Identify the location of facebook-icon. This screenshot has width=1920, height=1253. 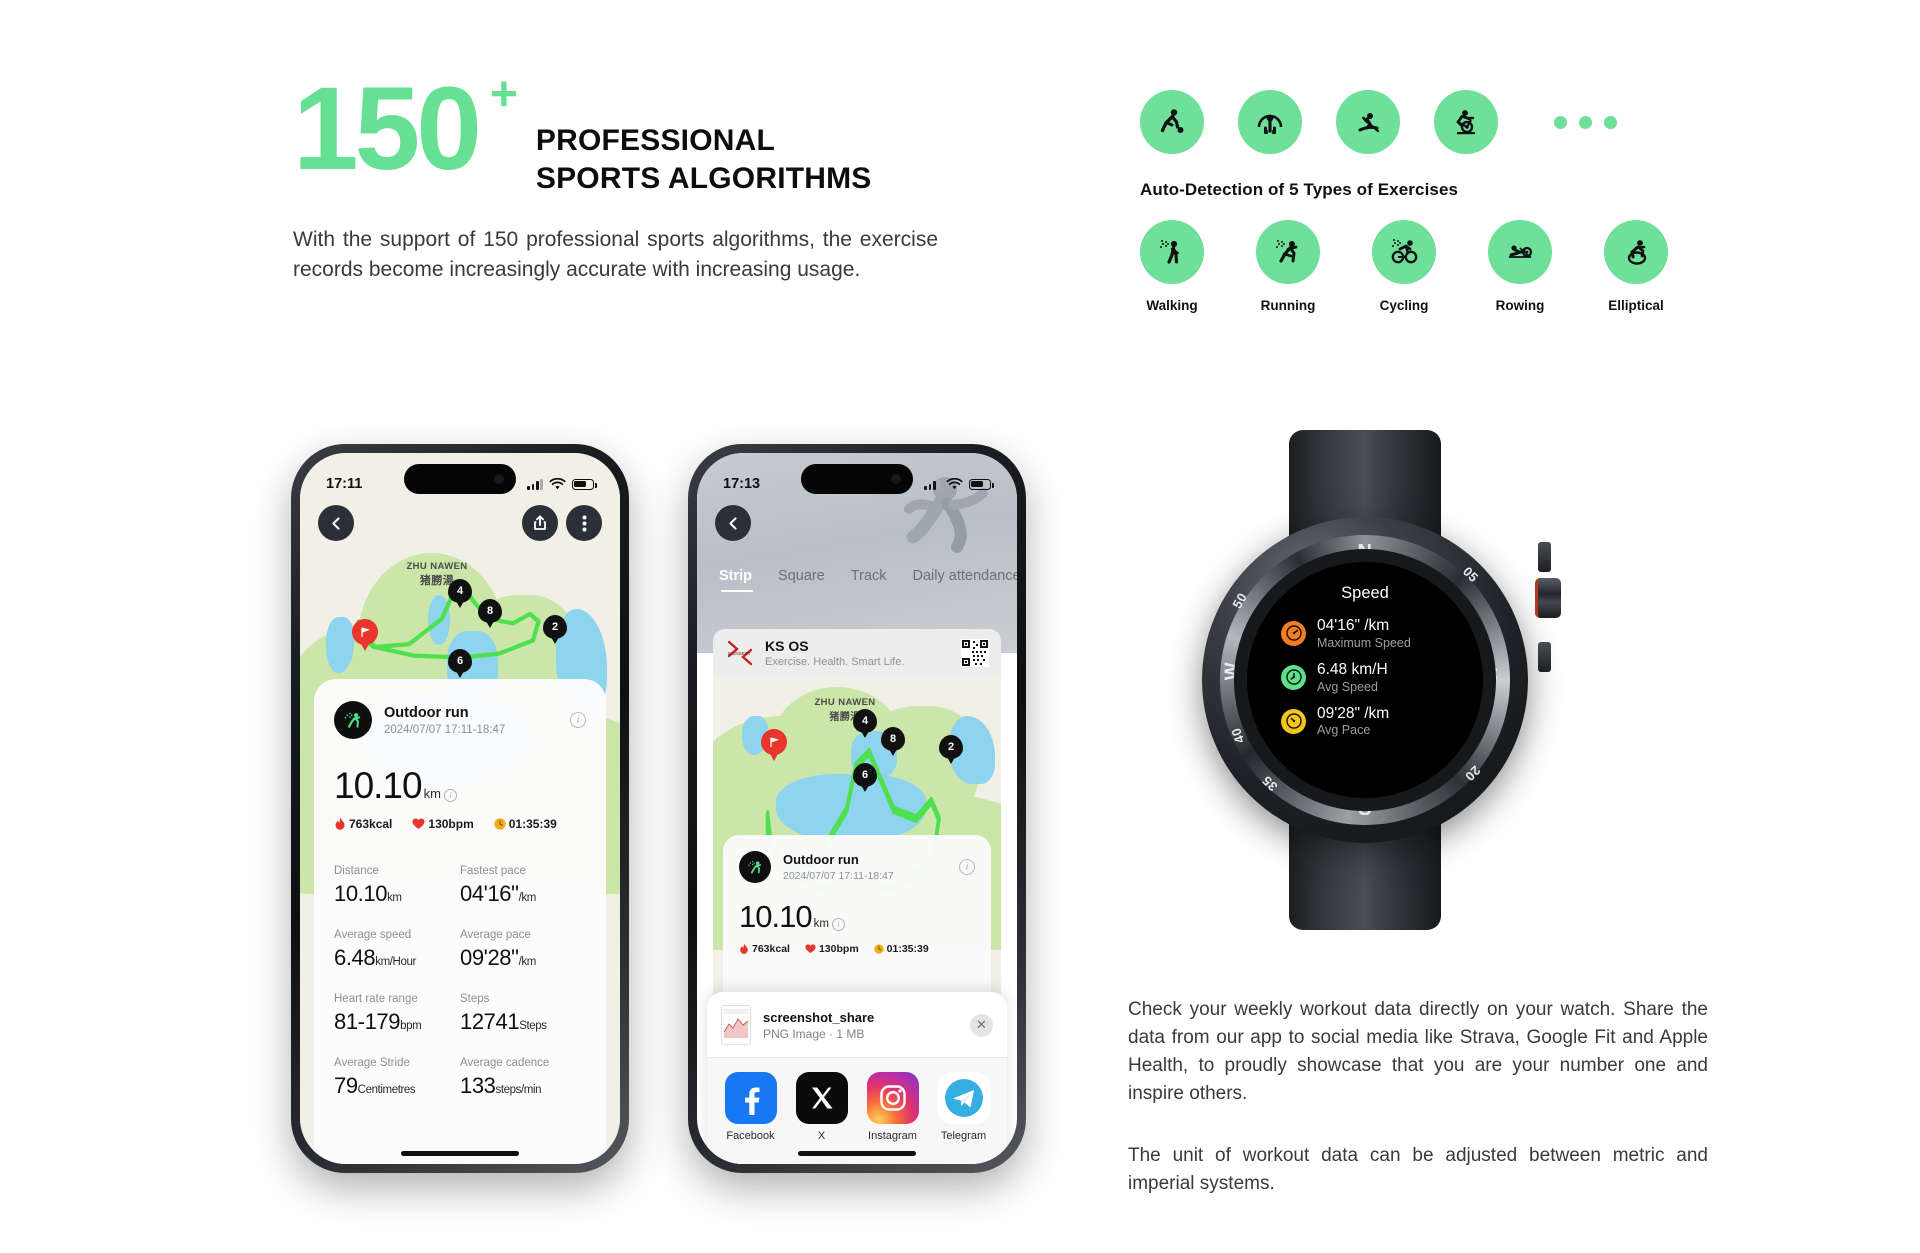
(750, 1098).